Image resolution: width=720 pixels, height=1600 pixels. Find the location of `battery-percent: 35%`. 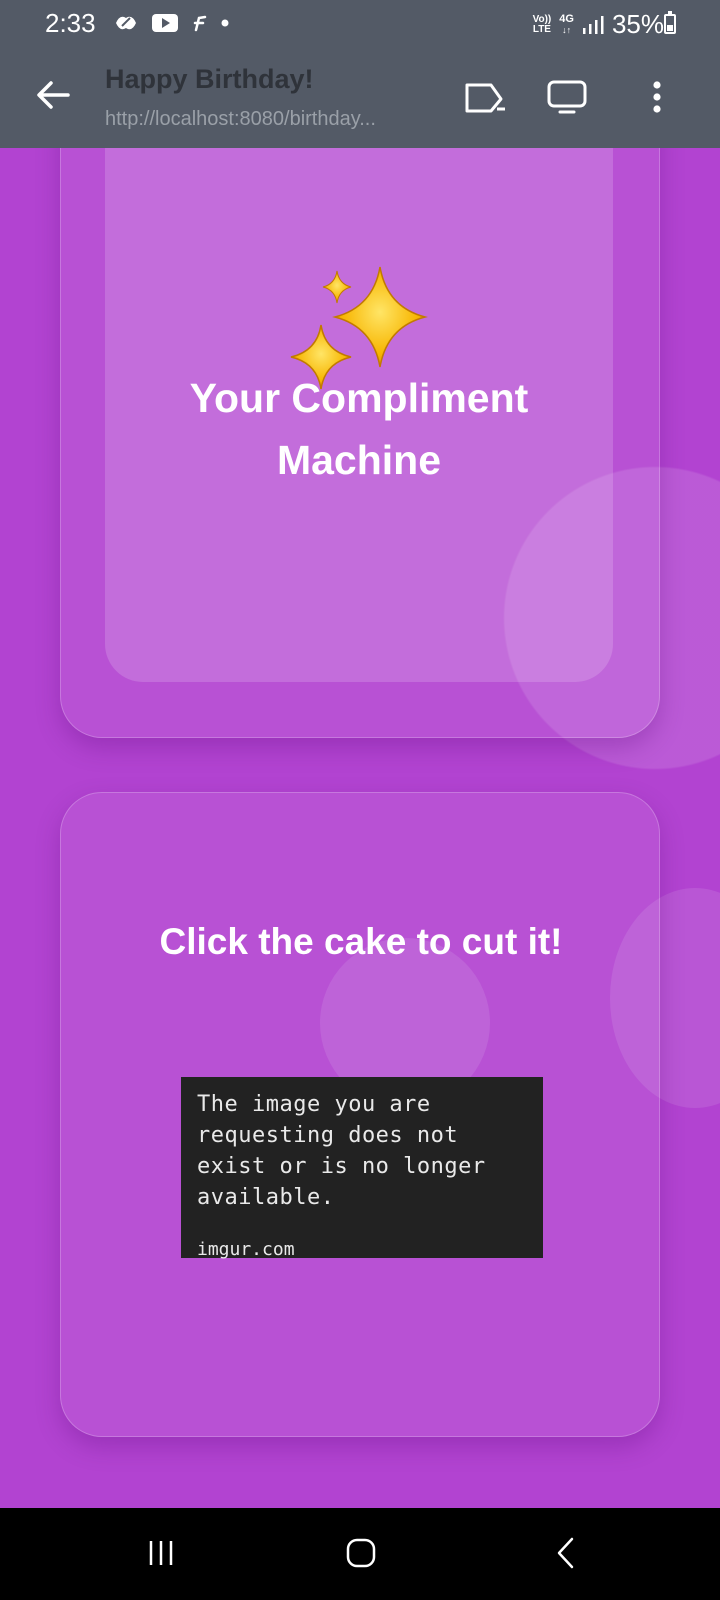

battery-percent: 35% is located at coordinates (637, 24).